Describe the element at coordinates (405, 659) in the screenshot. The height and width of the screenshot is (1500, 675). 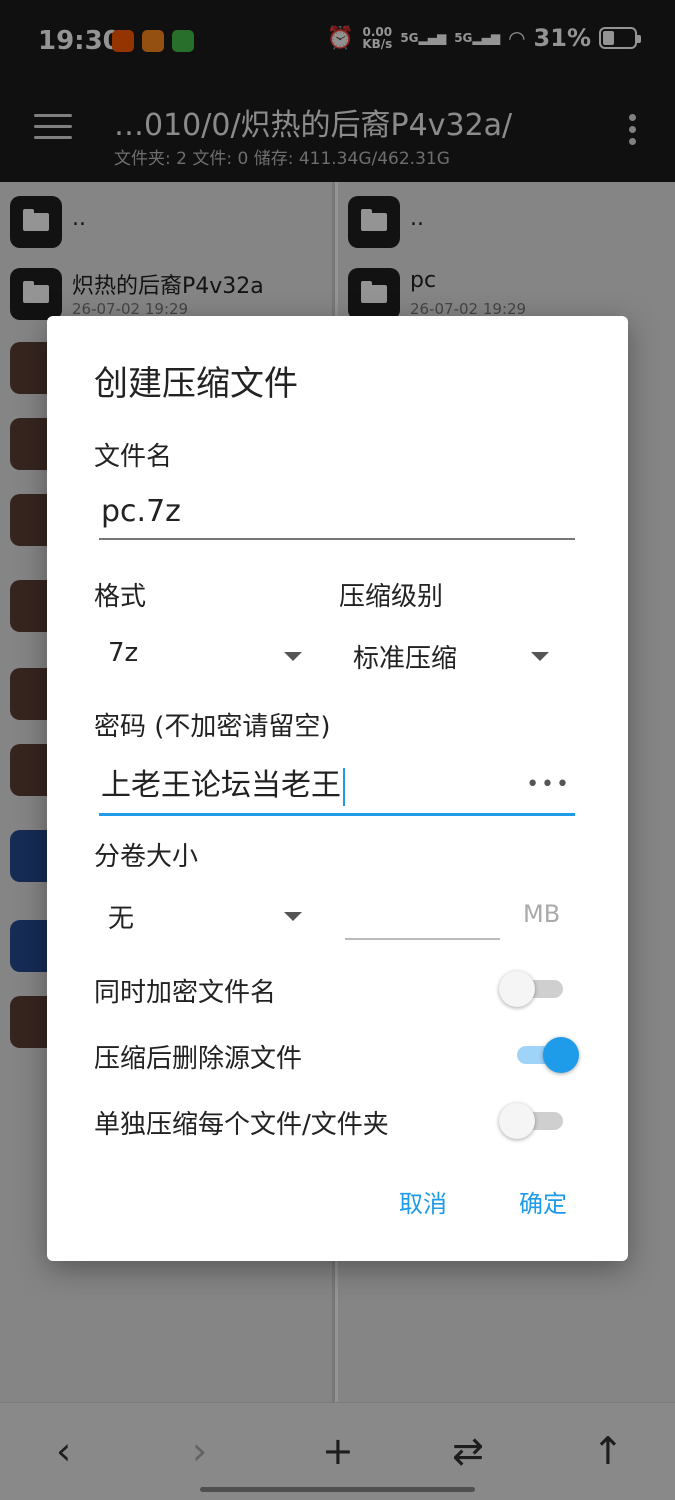
I see `level-value: 标准压缩` at that location.